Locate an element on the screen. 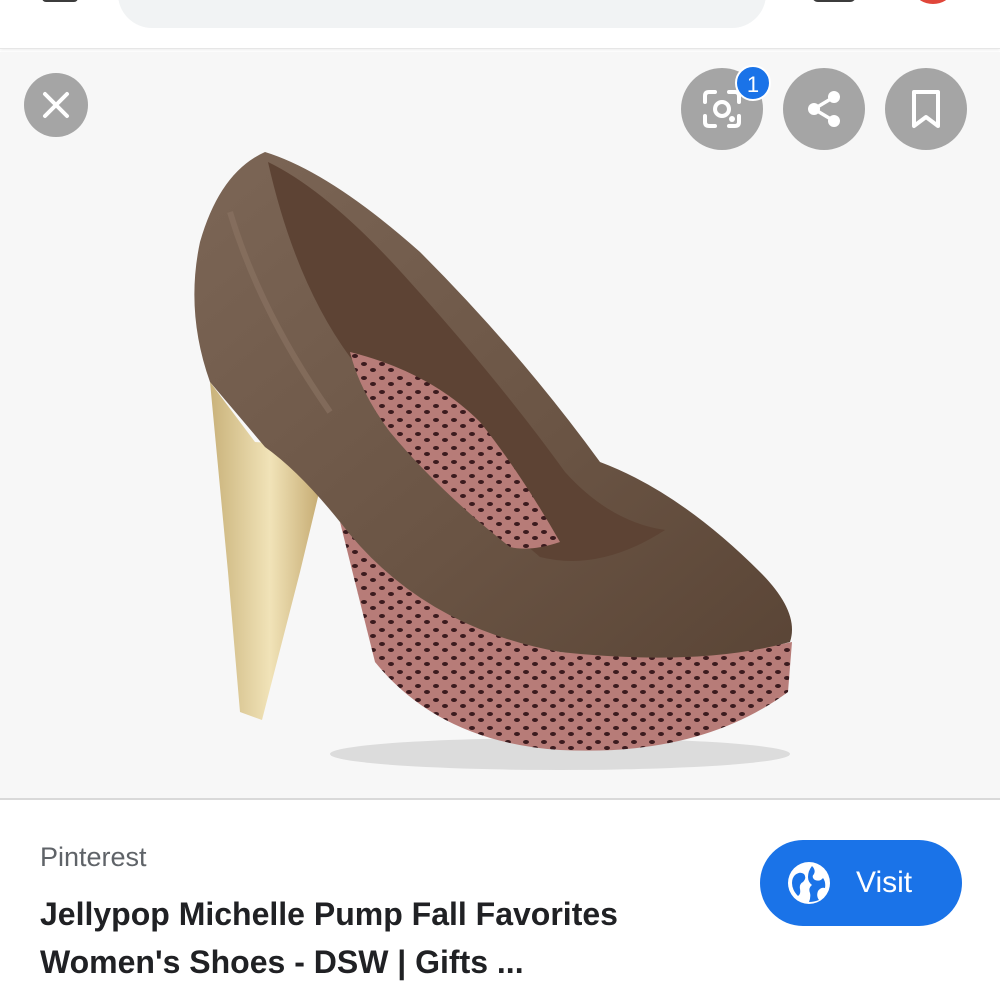 Image resolution: width=1000 pixels, height=1000 pixels. lens-search-icon is located at coordinates (722, 109).